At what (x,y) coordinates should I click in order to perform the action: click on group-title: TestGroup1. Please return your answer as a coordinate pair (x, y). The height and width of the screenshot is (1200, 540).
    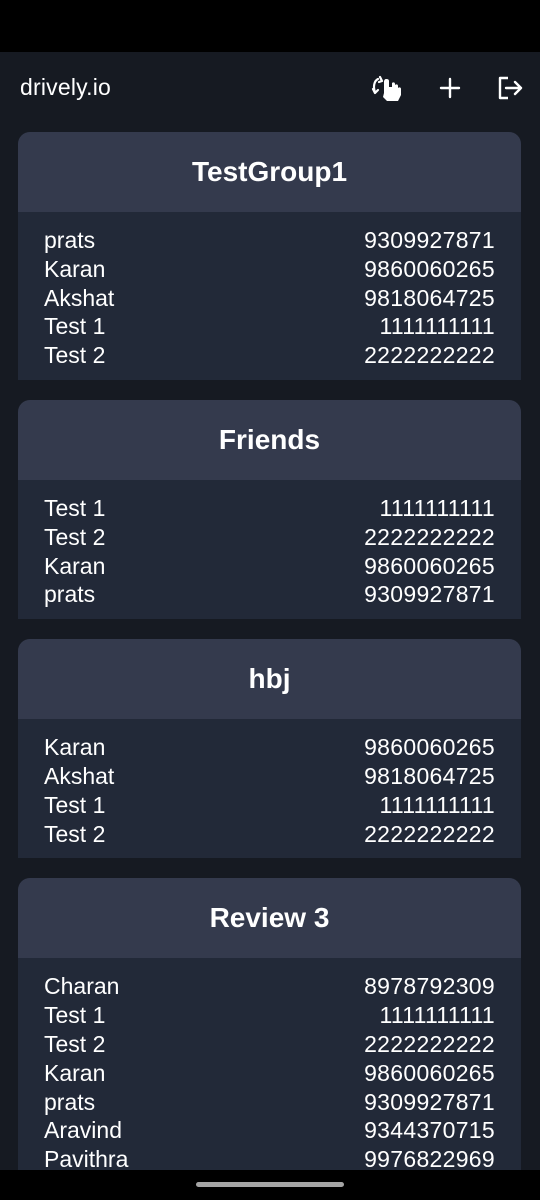
    Looking at the image, I should click on (269, 172).